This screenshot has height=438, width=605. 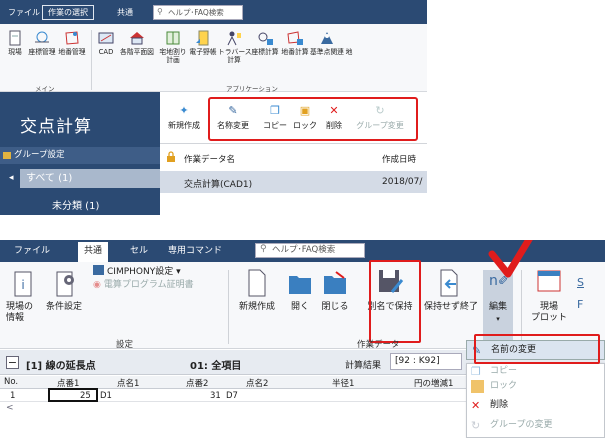 What do you see at coordinates (137, 38) in the screenshot?
I see `house-icon` at bounding box center [137, 38].